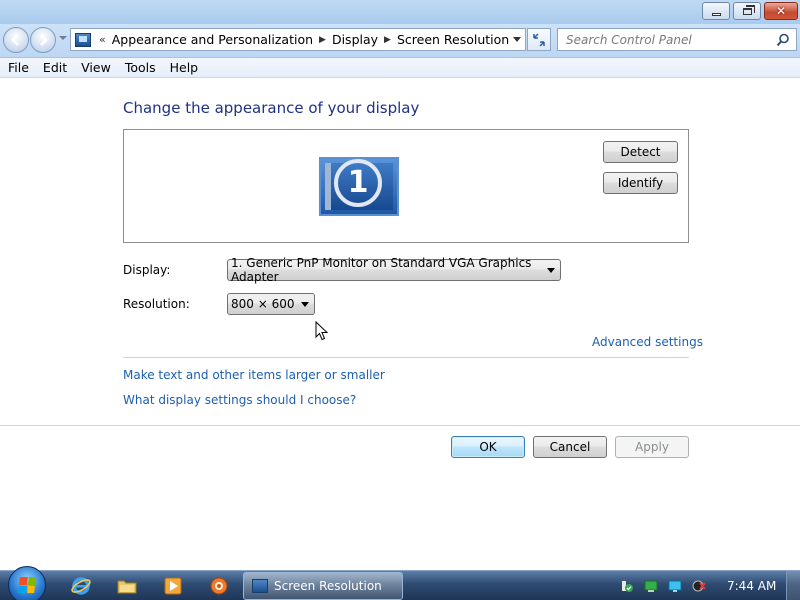 This screenshot has height=600, width=800. Describe the element at coordinates (328, 586) in the screenshot. I see `taskbar-window-label: Screen Resolution` at that location.